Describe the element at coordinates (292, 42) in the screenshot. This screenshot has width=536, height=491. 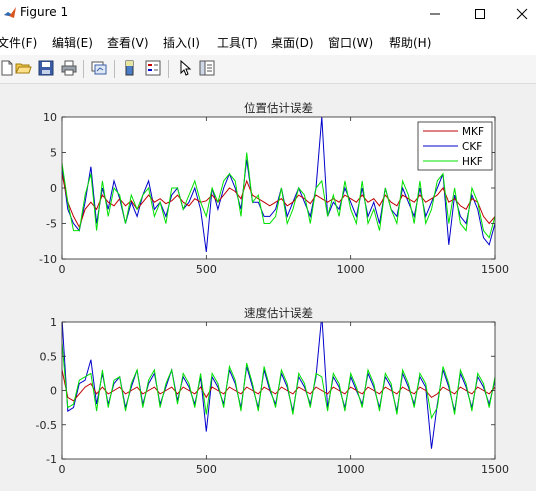
I see `menu-desktop: 桌面(D)` at that location.